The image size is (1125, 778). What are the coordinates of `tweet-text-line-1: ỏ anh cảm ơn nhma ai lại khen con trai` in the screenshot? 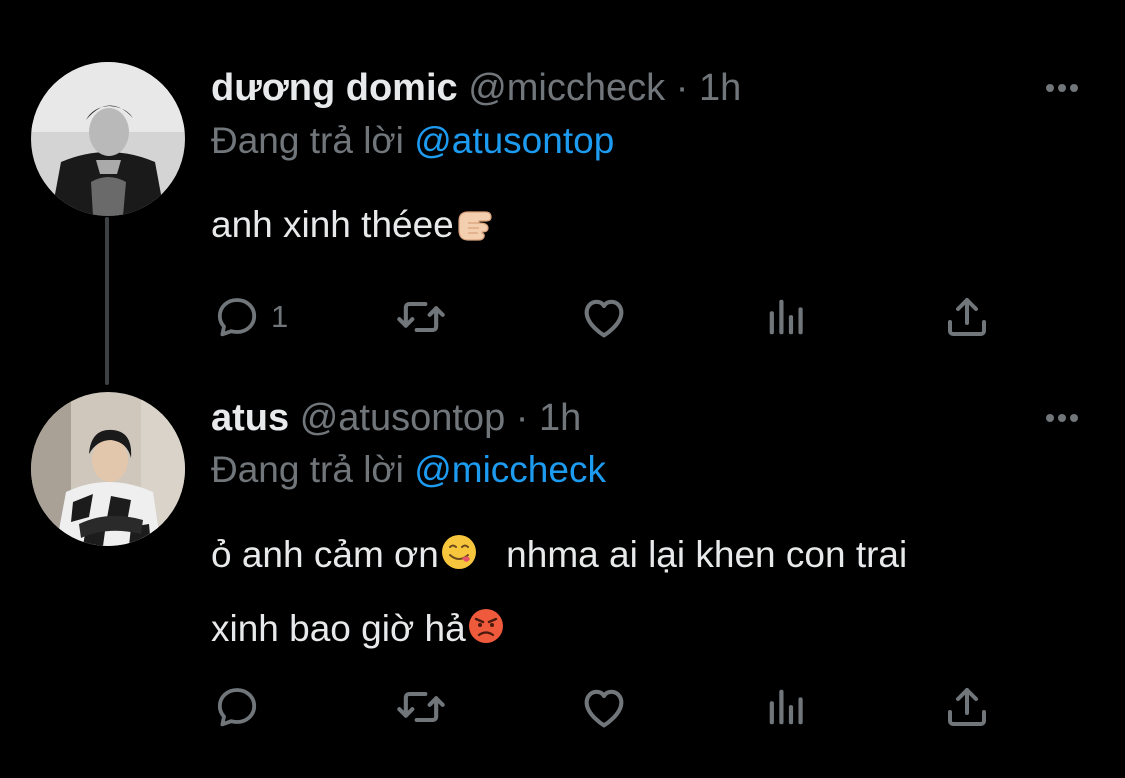 It's located at (559, 557).